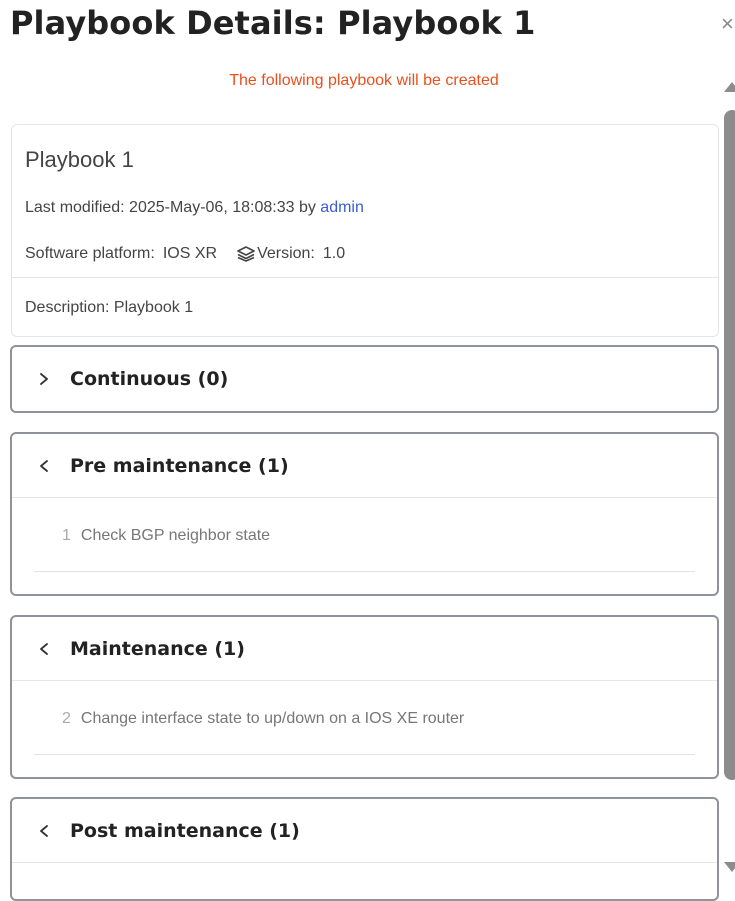  I want to click on platform-value: IOS XR, so click(190, 253).